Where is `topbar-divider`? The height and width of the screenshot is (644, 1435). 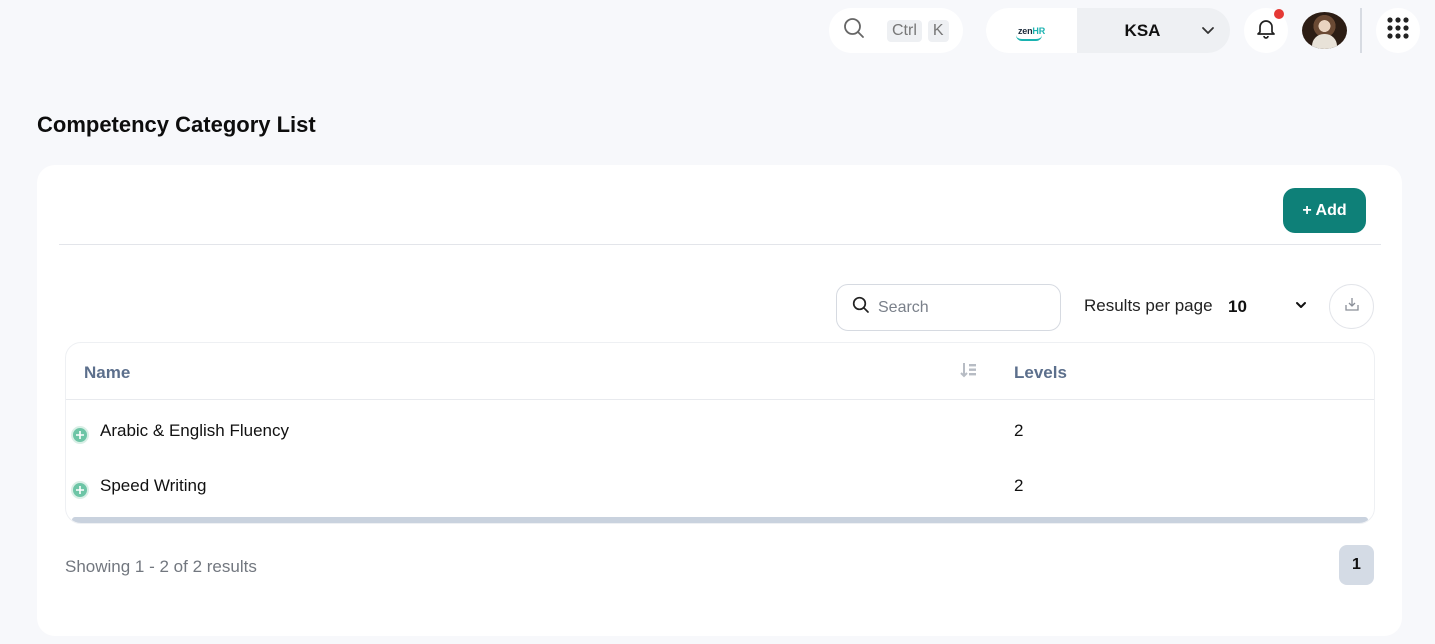 topbar-divider is located at coordinates (1361, 30).